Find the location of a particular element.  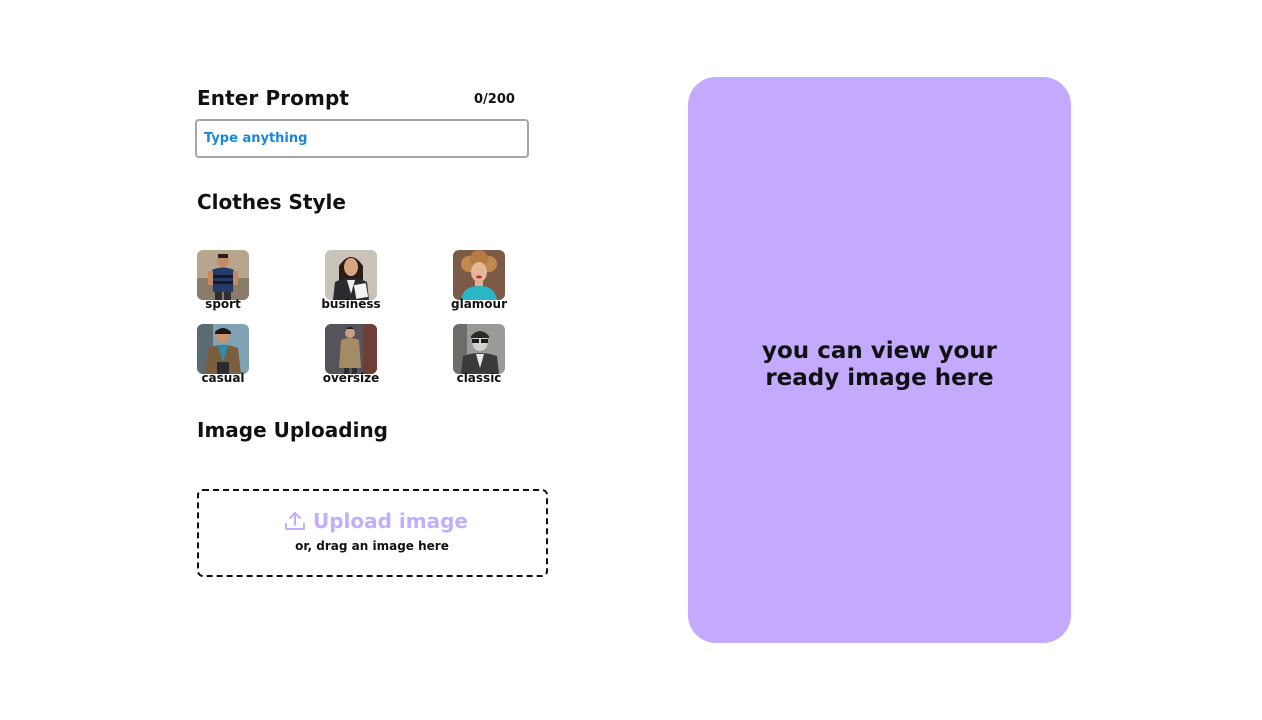

upload-button: Upload image is located at coordinates (375, 521).